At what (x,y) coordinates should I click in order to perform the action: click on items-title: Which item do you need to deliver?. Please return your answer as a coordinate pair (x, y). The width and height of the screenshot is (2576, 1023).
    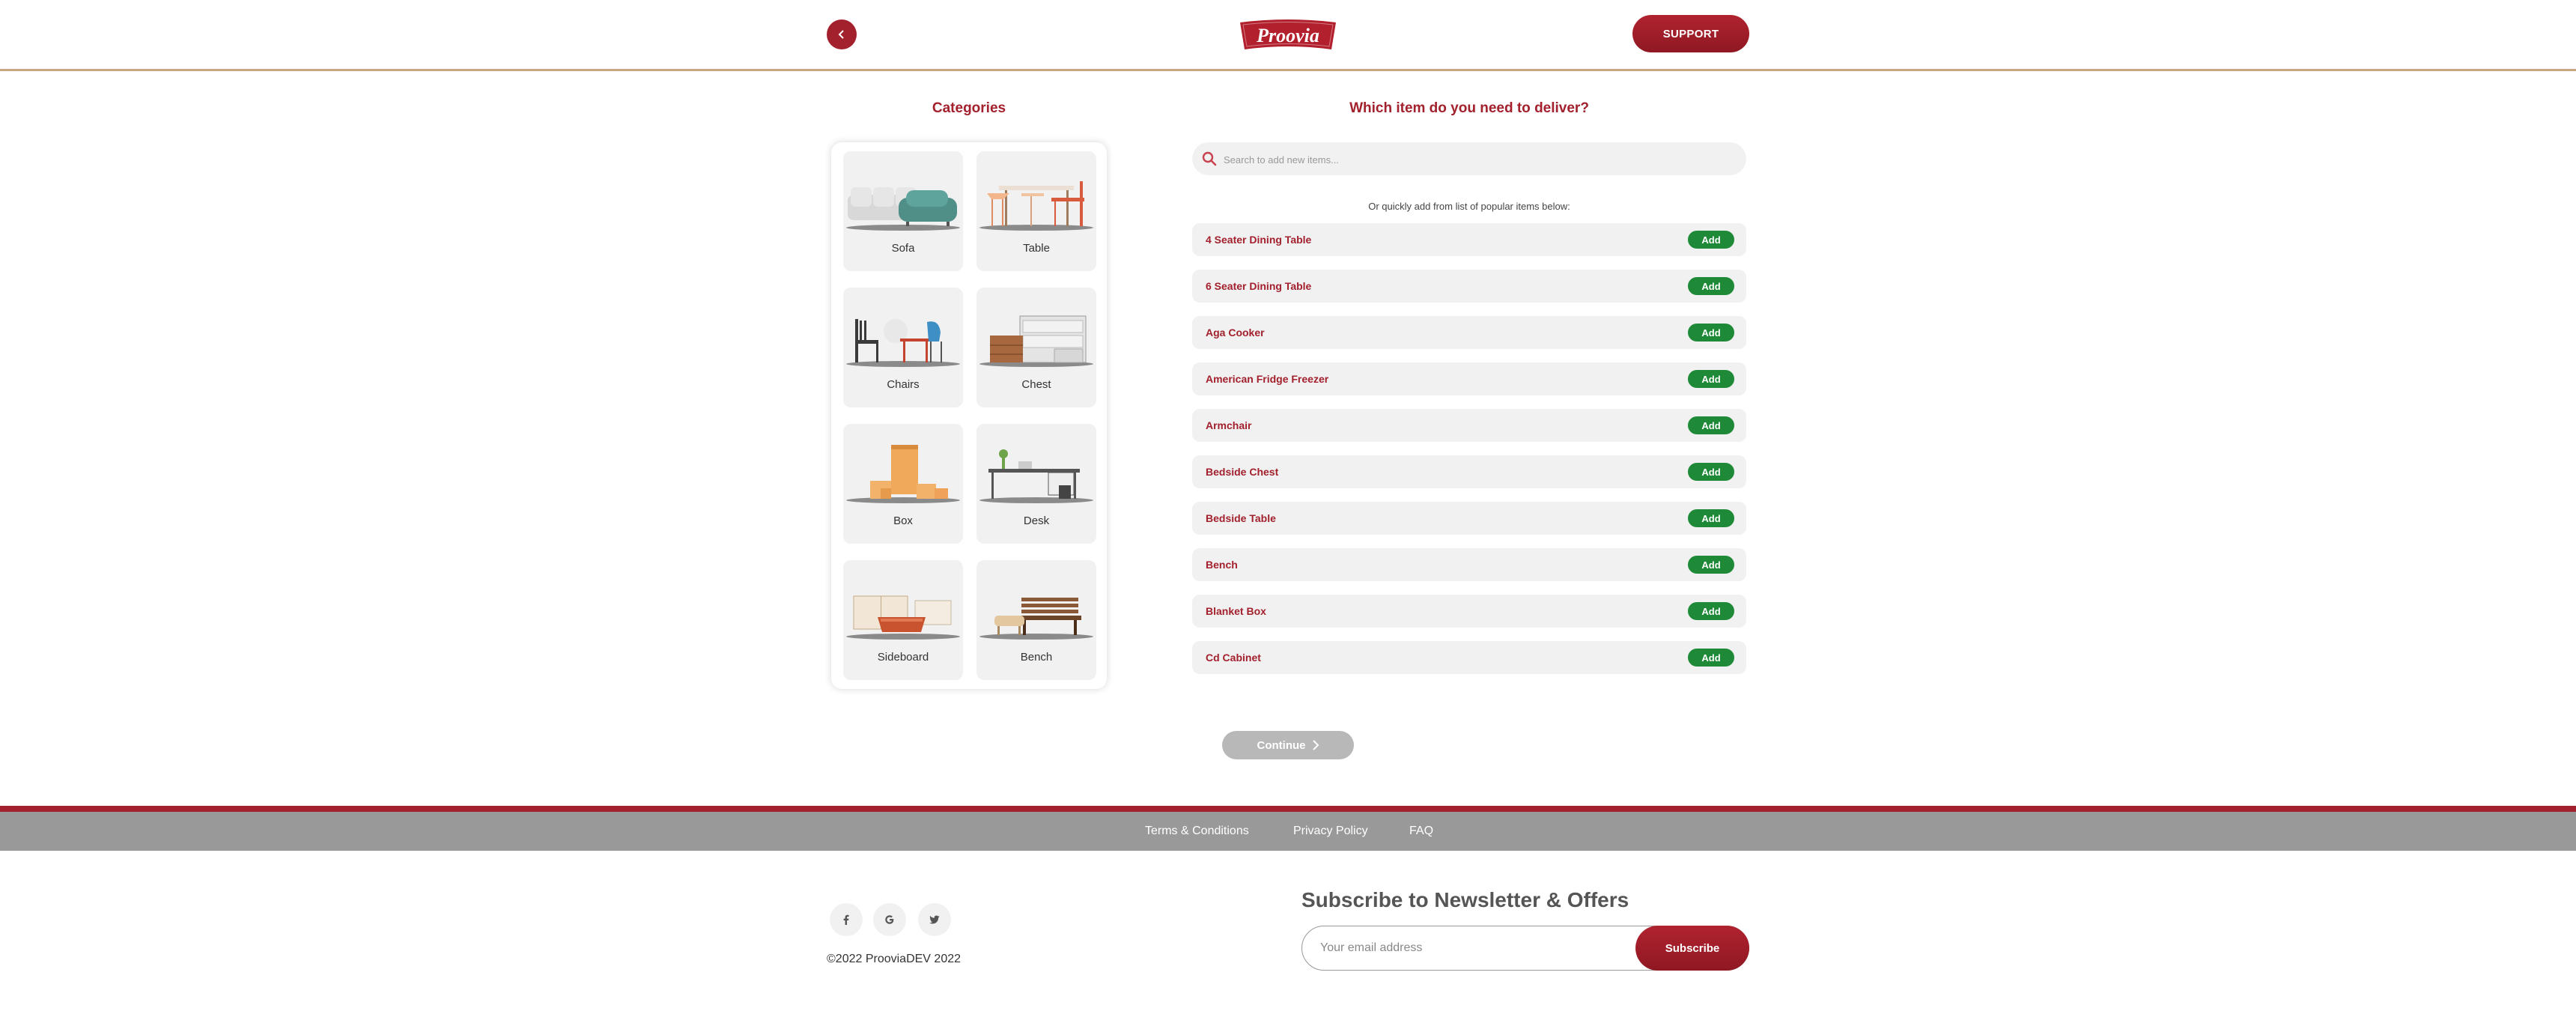
    Looking at the image, I should click on (1469, 108).